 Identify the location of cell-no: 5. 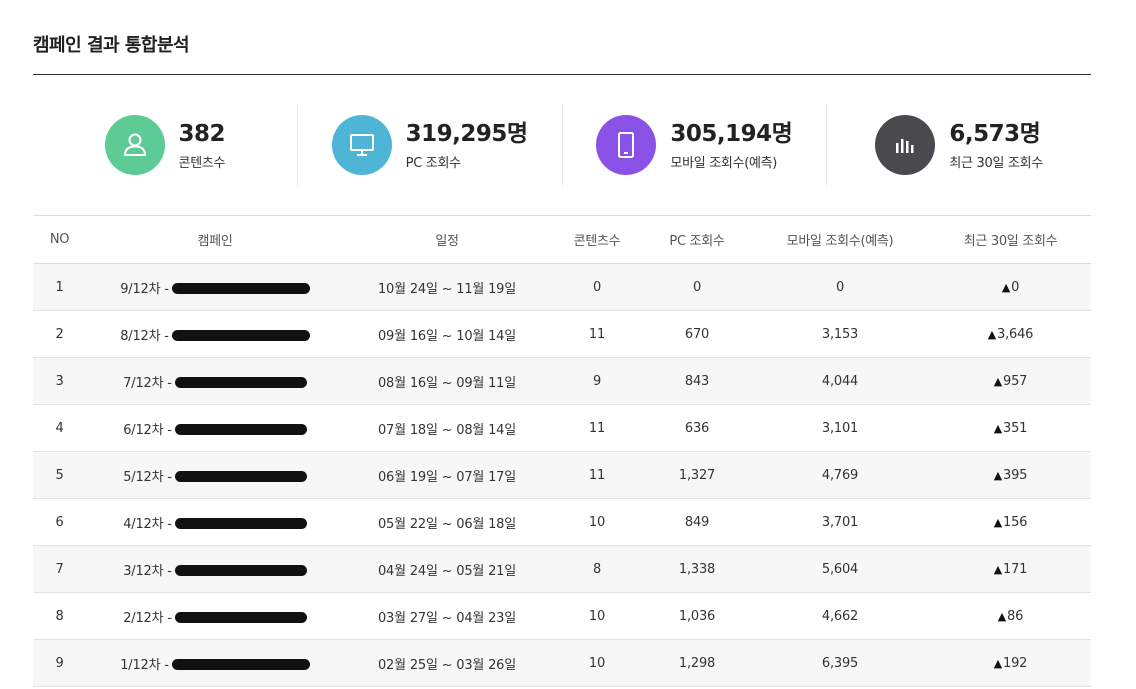
(59, 475).